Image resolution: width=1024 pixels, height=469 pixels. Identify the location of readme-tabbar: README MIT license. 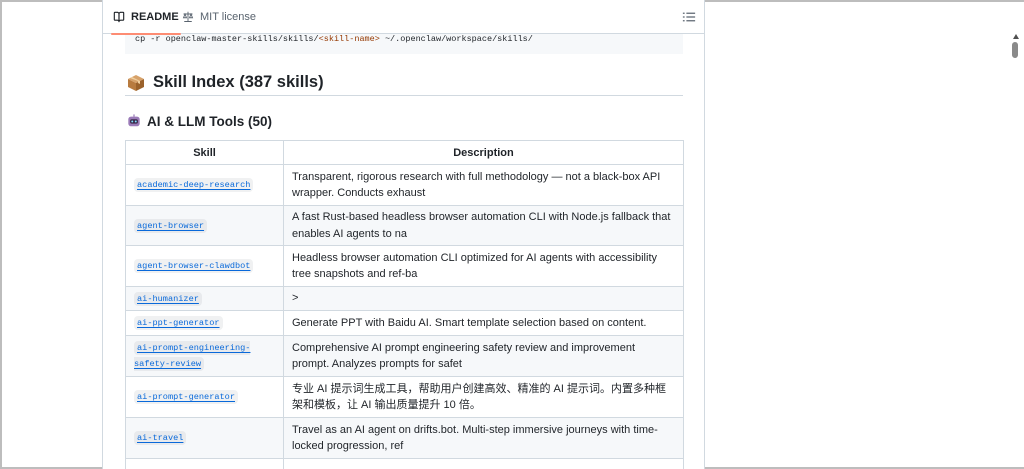
(403, 17).